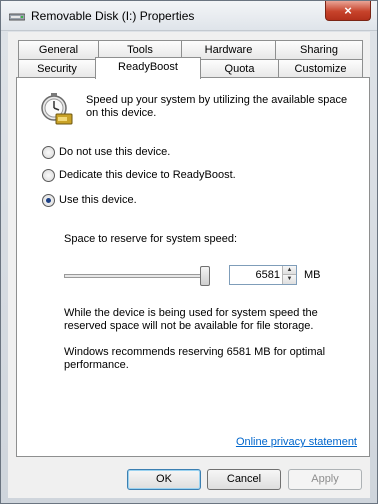  Describe the element at coordinates (289, 279) in the screenshot. I see `spin-down-icon: ▼` at that location.